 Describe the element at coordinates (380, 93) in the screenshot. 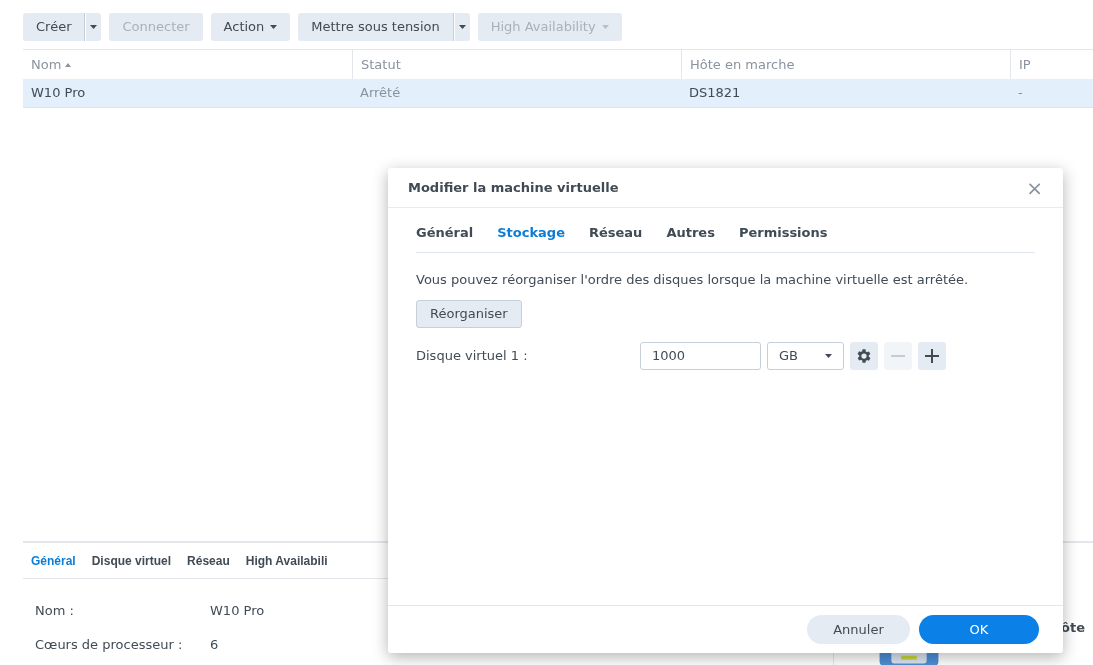

I see `table-cell-text: Arrêté` at that location.